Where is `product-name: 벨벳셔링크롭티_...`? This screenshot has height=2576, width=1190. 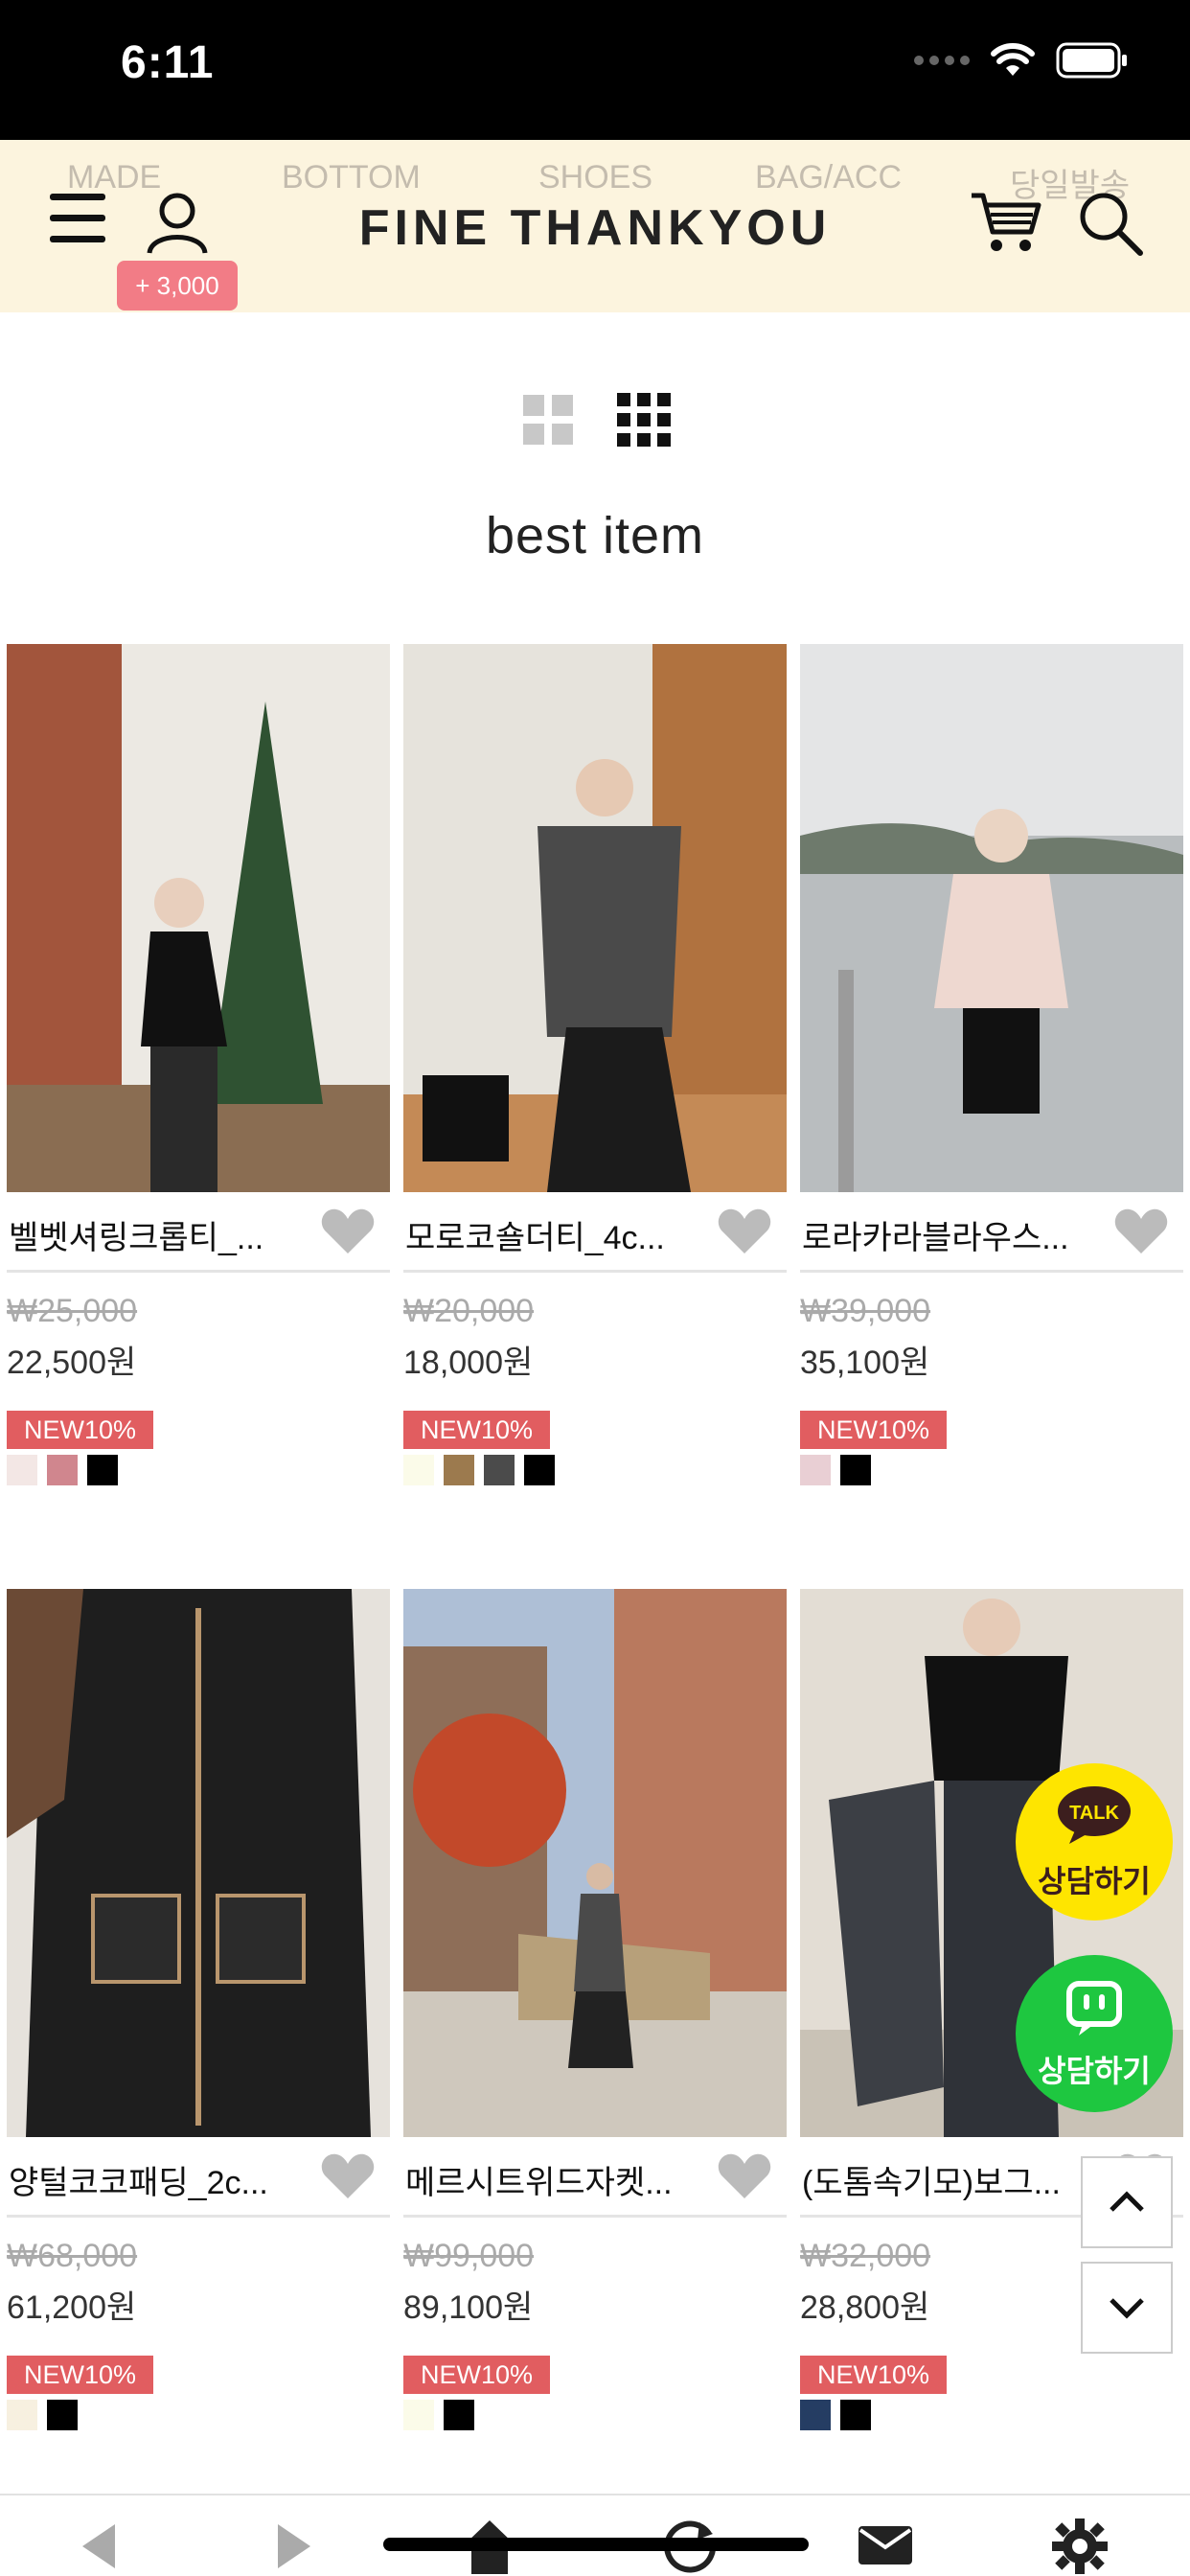 product-name: 벨벳셔링크롭티_... is located at coordinates (152, 1234).